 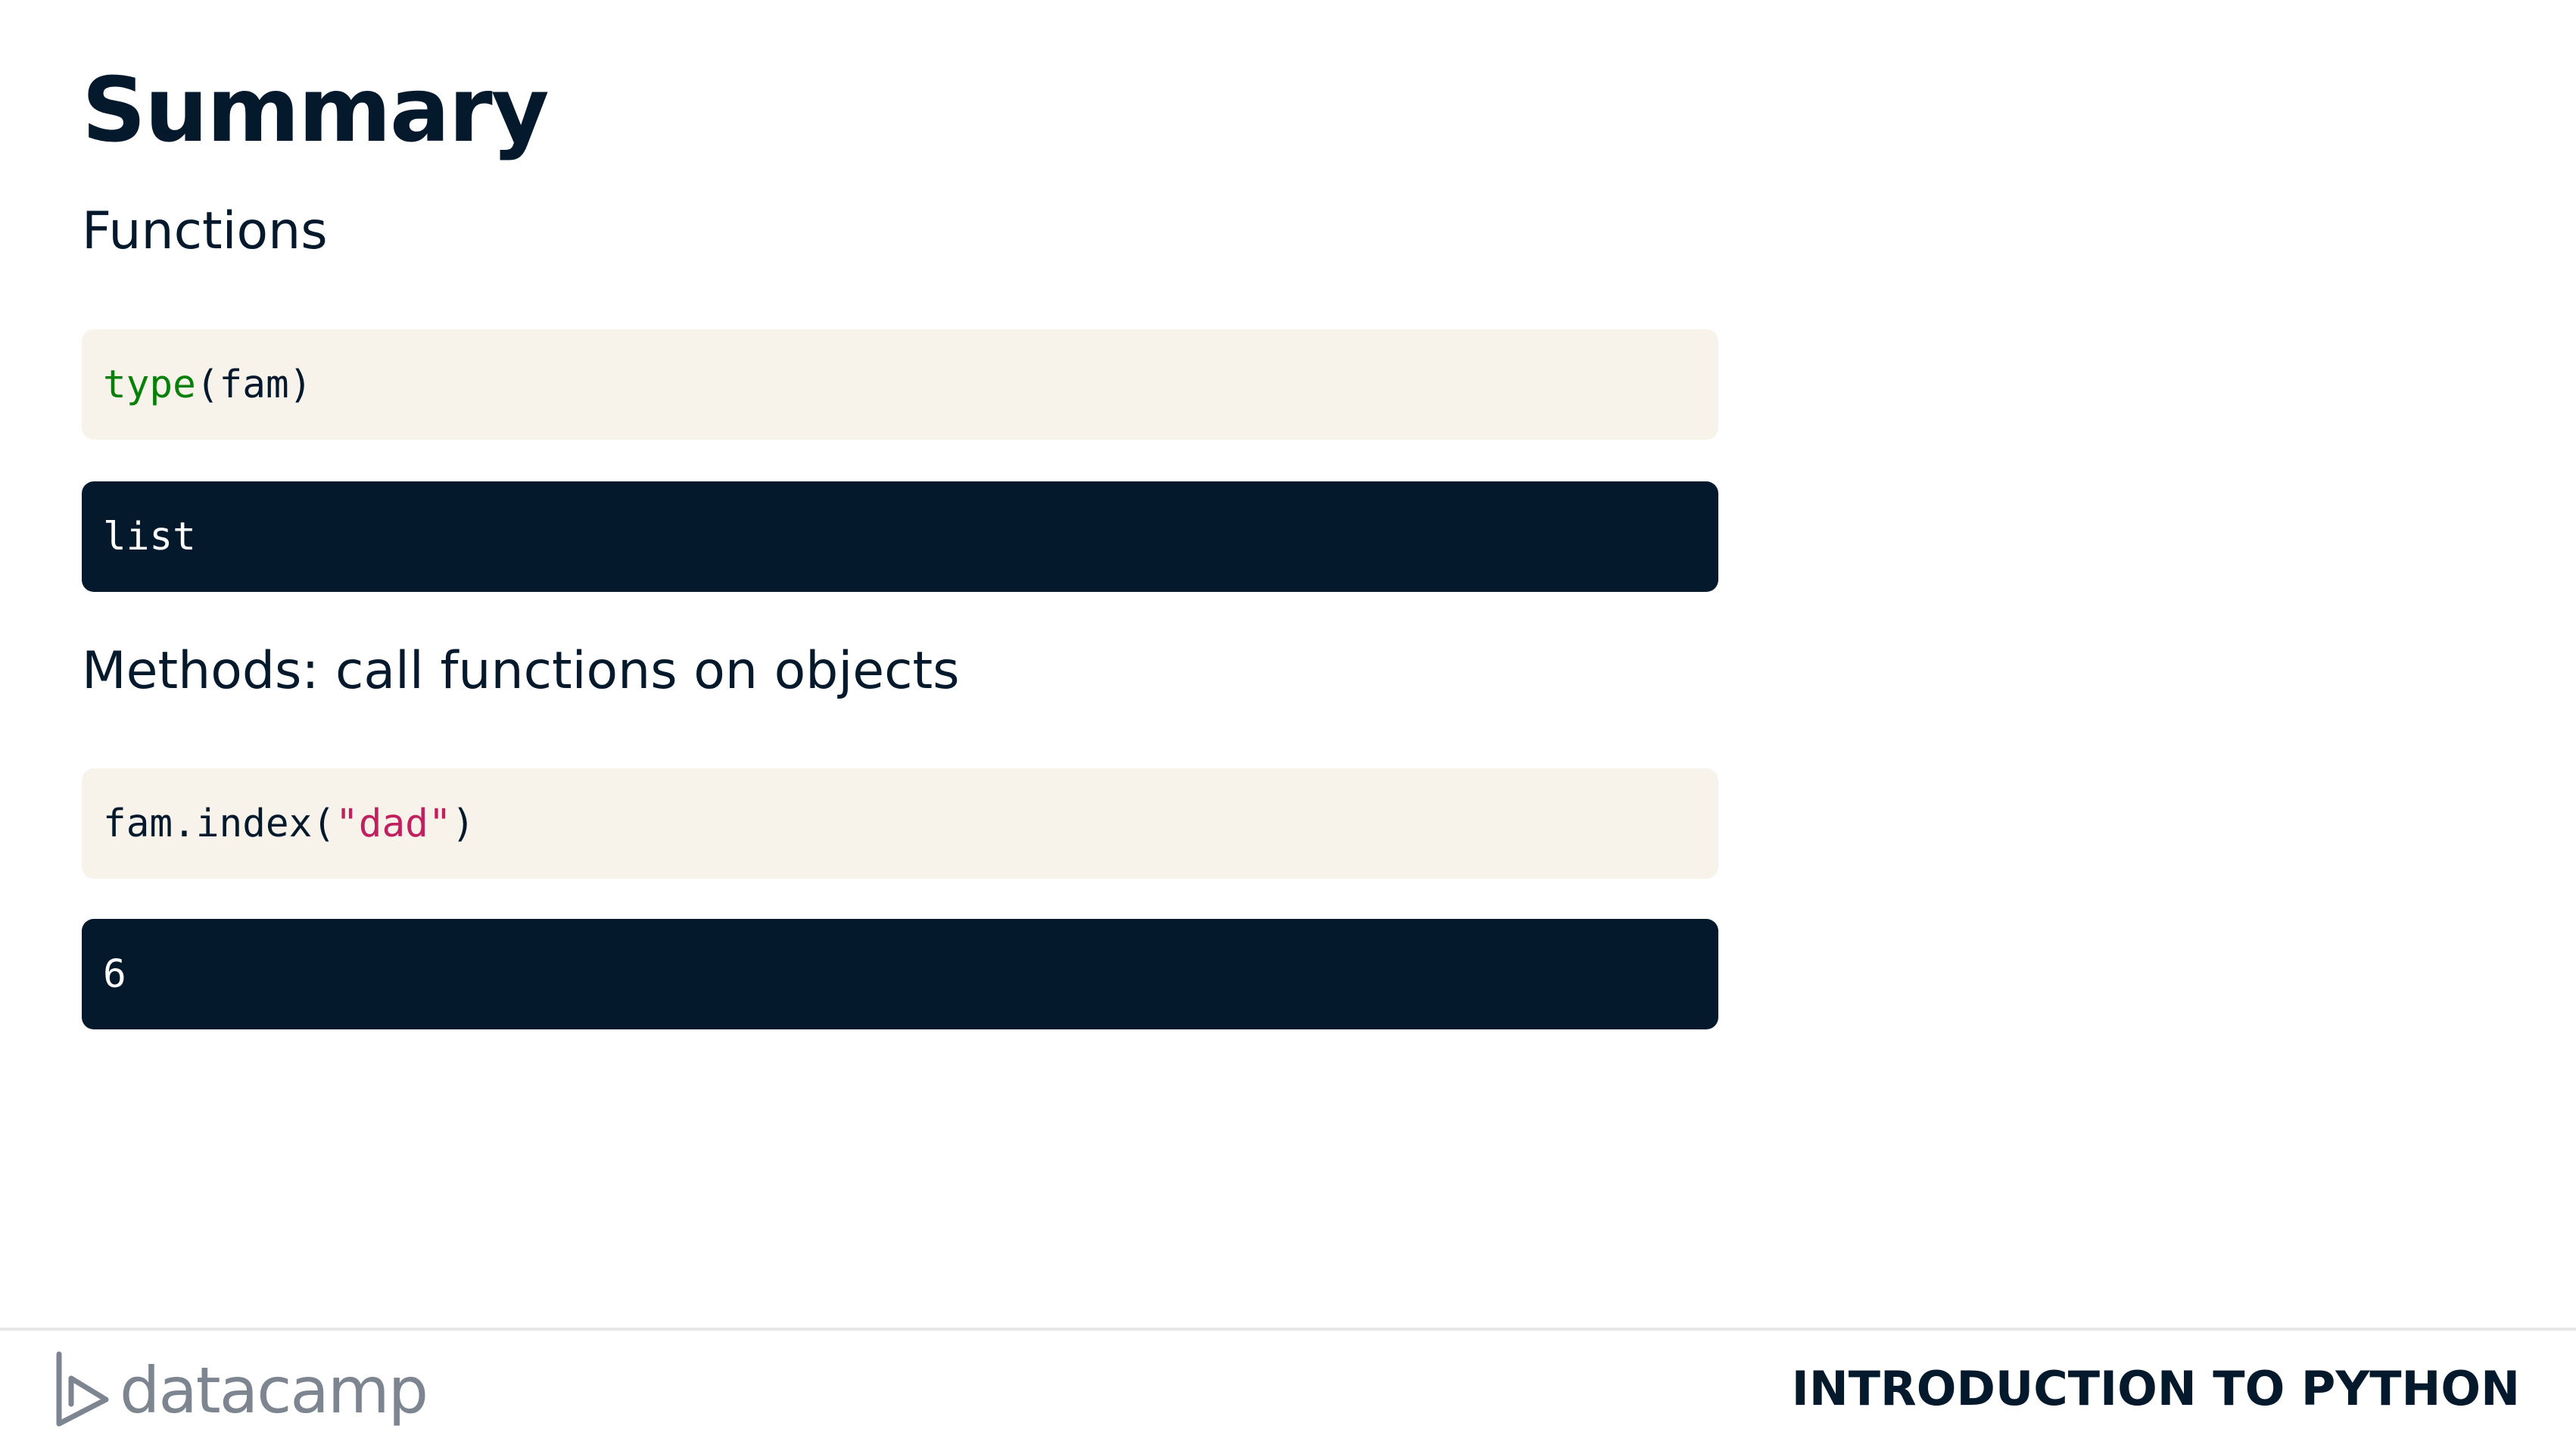 What do you see at coordinates (900, 536) in the screenshot?
I see `functions-code-output: list` at bounding box center [900, 536].